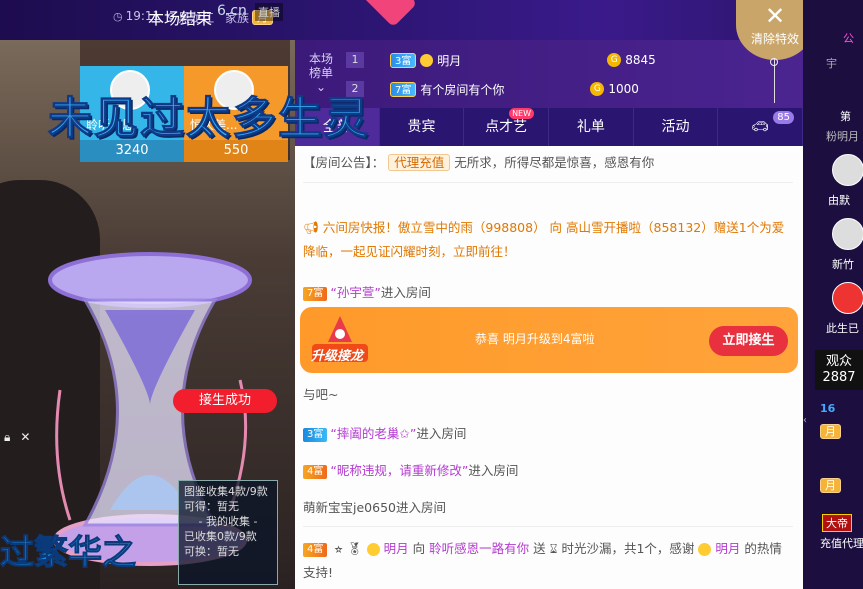 The height and width of the screenshot is (589, 863). What do you see at coordinates (311, 227) in the screenshot?
I see `megaphone-icon: 📢︎` at bounding box center [311, 227].